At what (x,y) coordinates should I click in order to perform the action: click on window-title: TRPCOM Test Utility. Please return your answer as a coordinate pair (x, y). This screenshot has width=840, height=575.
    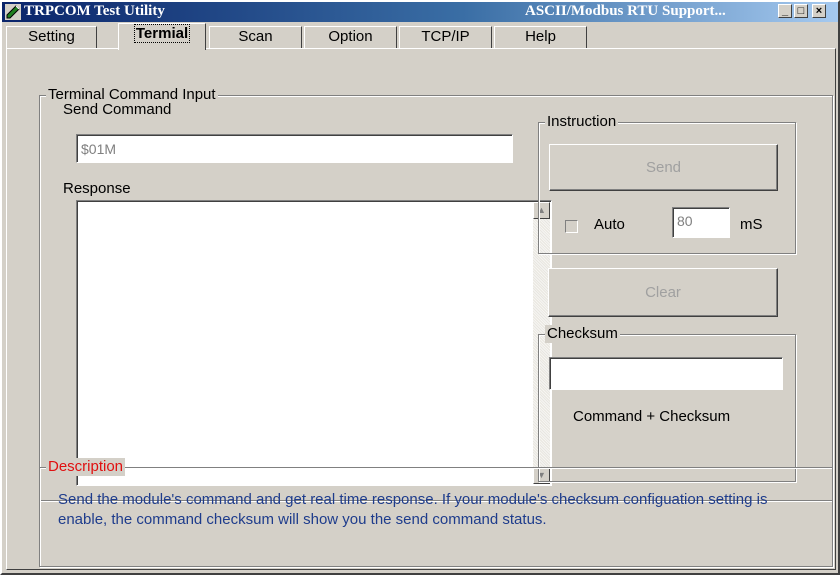
    Looking at the image, I should click on (94, 11).